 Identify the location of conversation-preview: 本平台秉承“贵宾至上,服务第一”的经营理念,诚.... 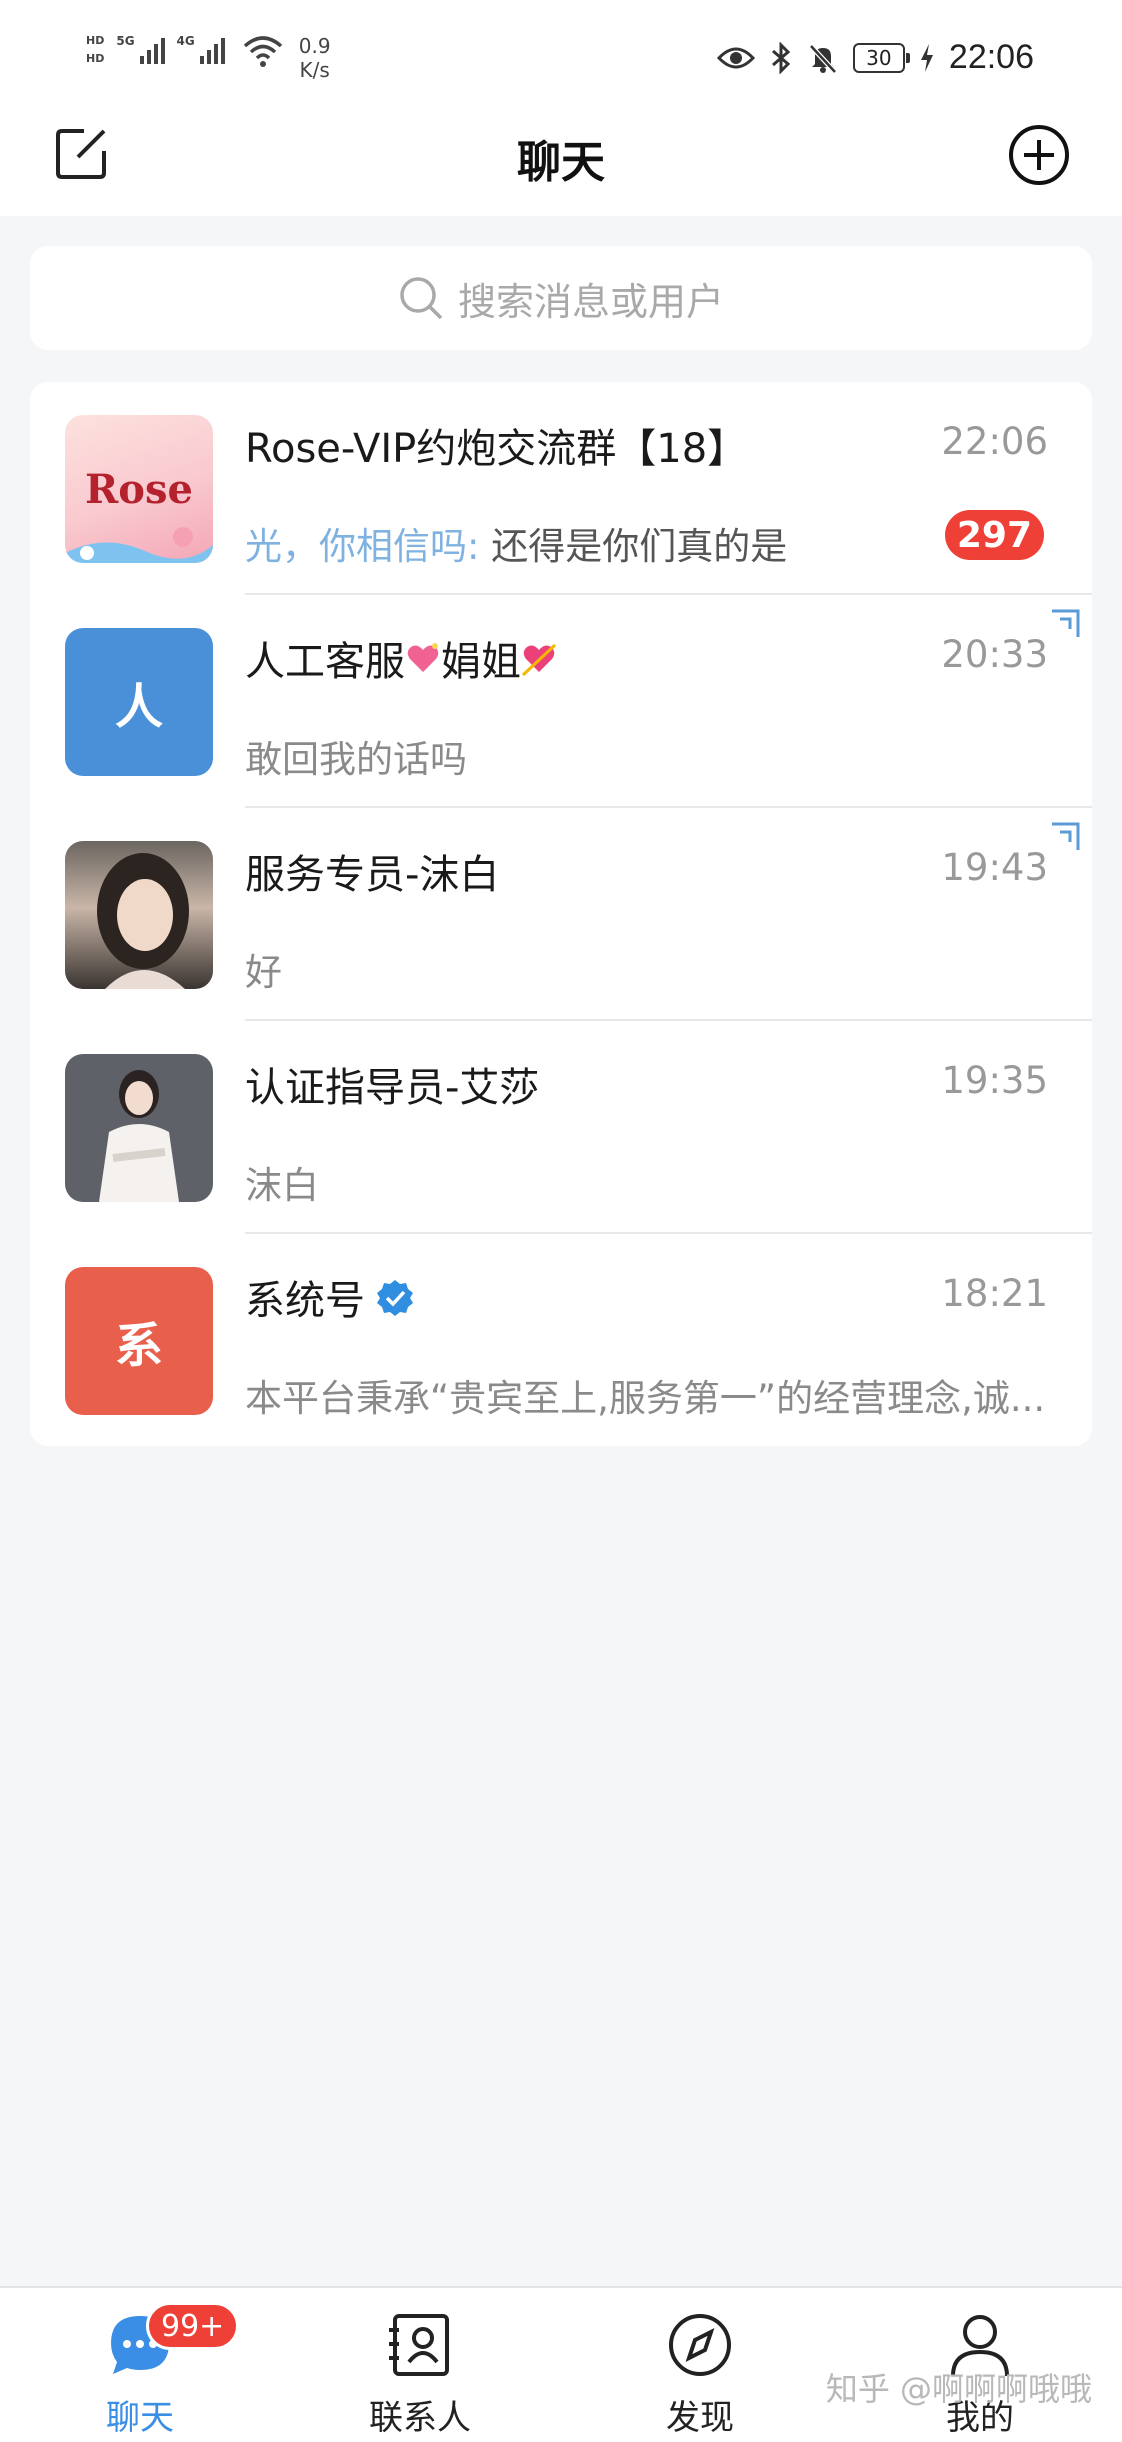
(645, 1398).